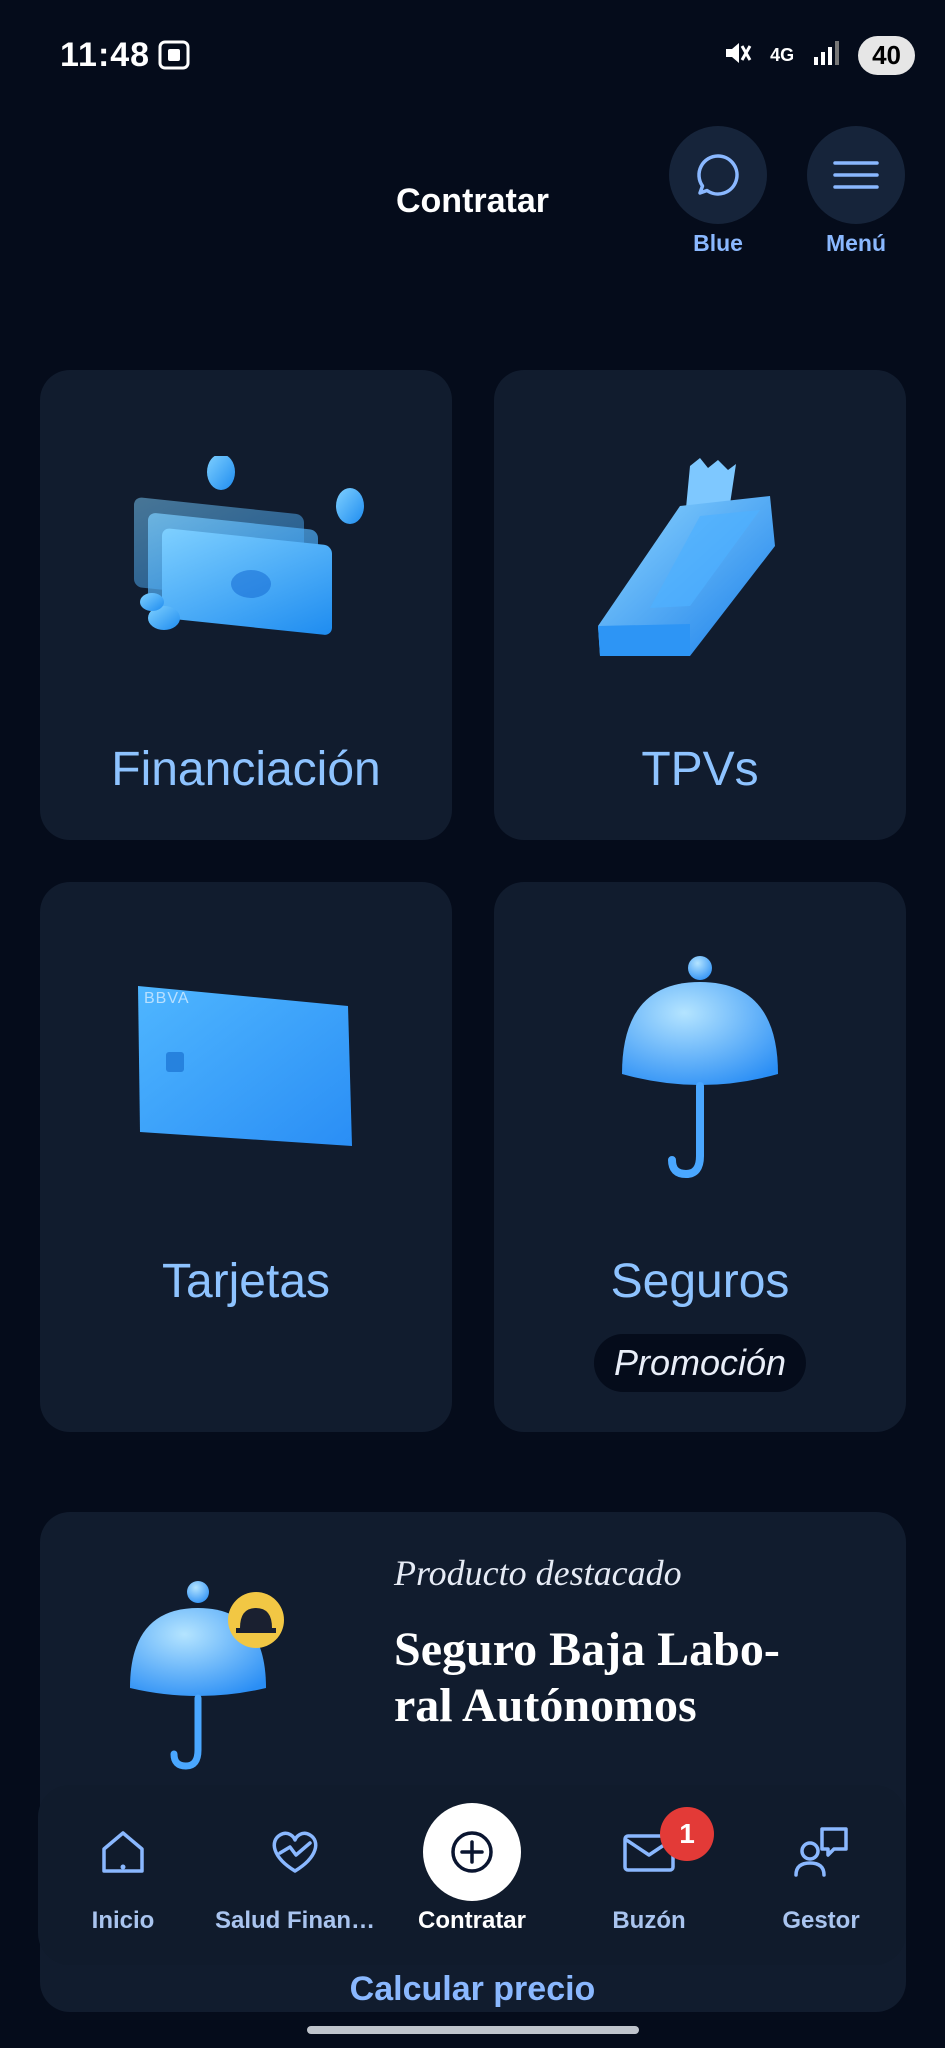 The width and height of the screenshot is (945, 2048). What do you see at coordinates (821, 1854) in the screenshot?
I see `advisor-icon` at bounding box center [821, 1854].